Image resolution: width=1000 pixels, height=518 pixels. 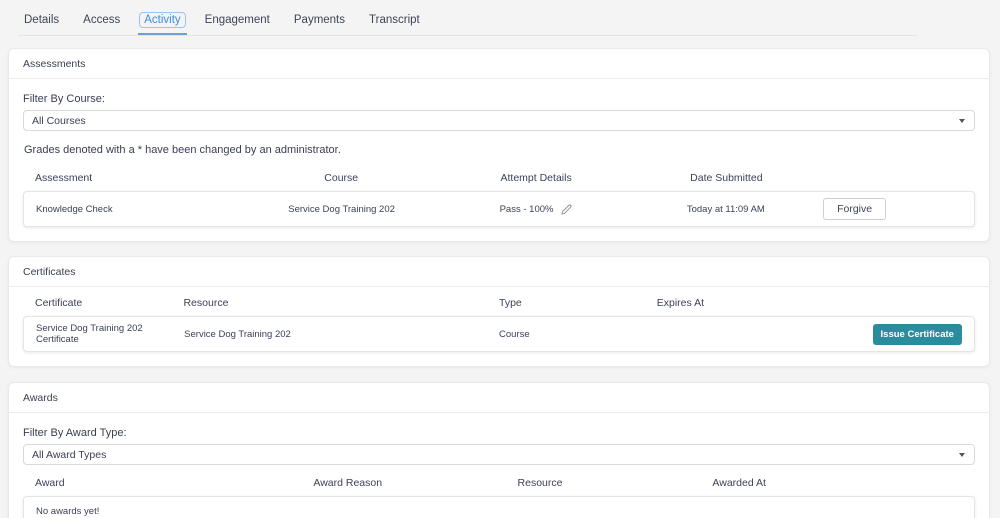 What do you see at coordinates (319, 23) in the screenshot?
I see `tab-payments: Payments` at bounding box center [319, 23].